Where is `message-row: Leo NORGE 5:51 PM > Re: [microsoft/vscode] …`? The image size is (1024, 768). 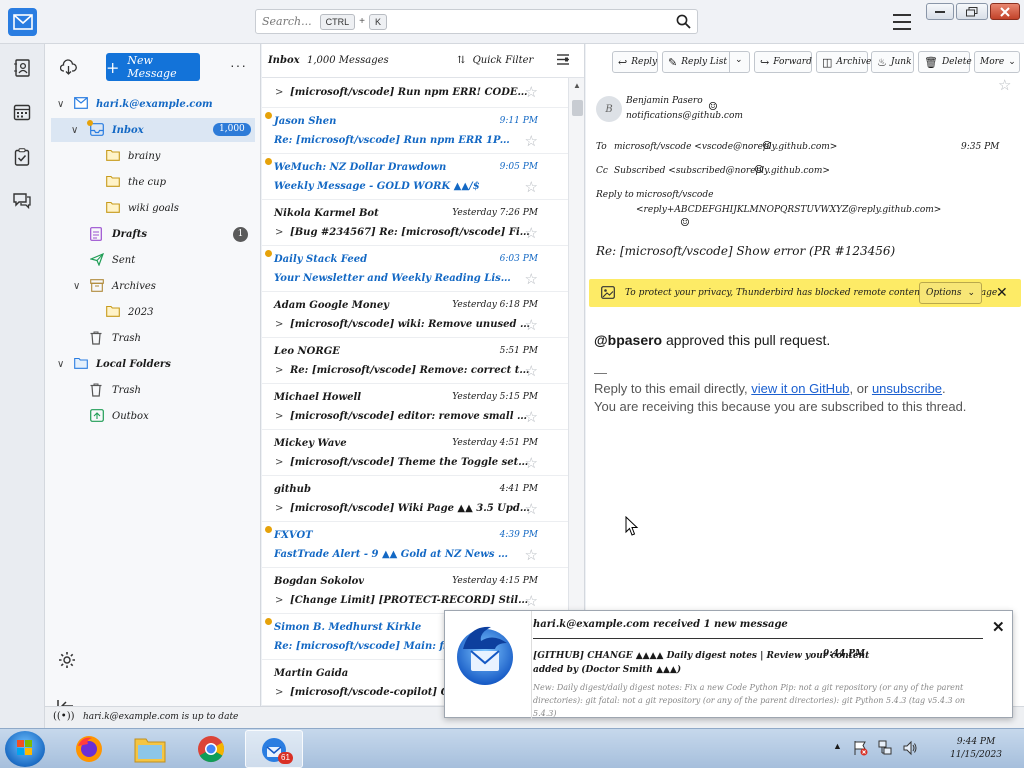
message-row: Leo NORGE 5:51 PM > Re: [microsoft/vscode] … is located at coordinates (415, 361).